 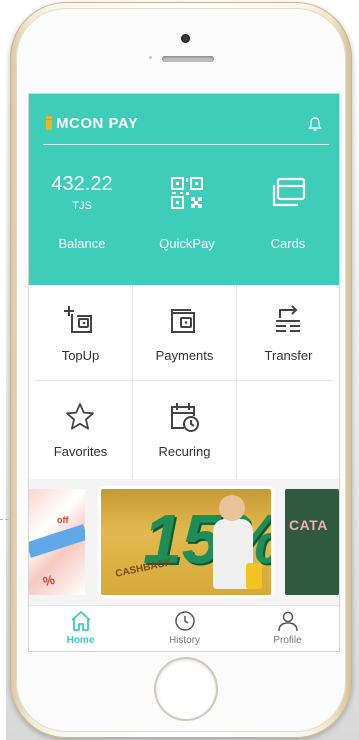 What do you see at coordinates (186, 144) in the screenshot?
I see `header-divider` at bounding box center [186, 144].